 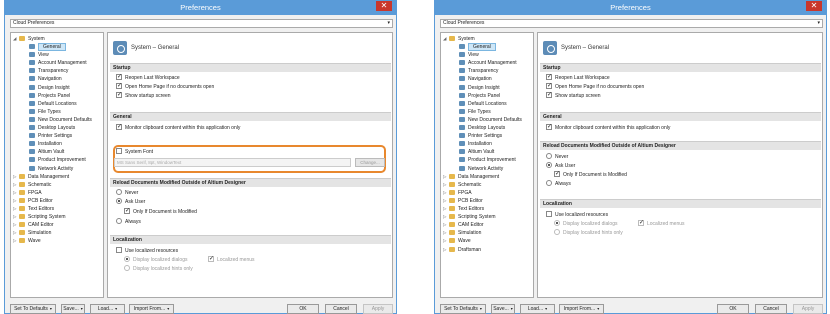 I want to click on tree-item: ▷ Text Editors, so click(x=463, y=209).